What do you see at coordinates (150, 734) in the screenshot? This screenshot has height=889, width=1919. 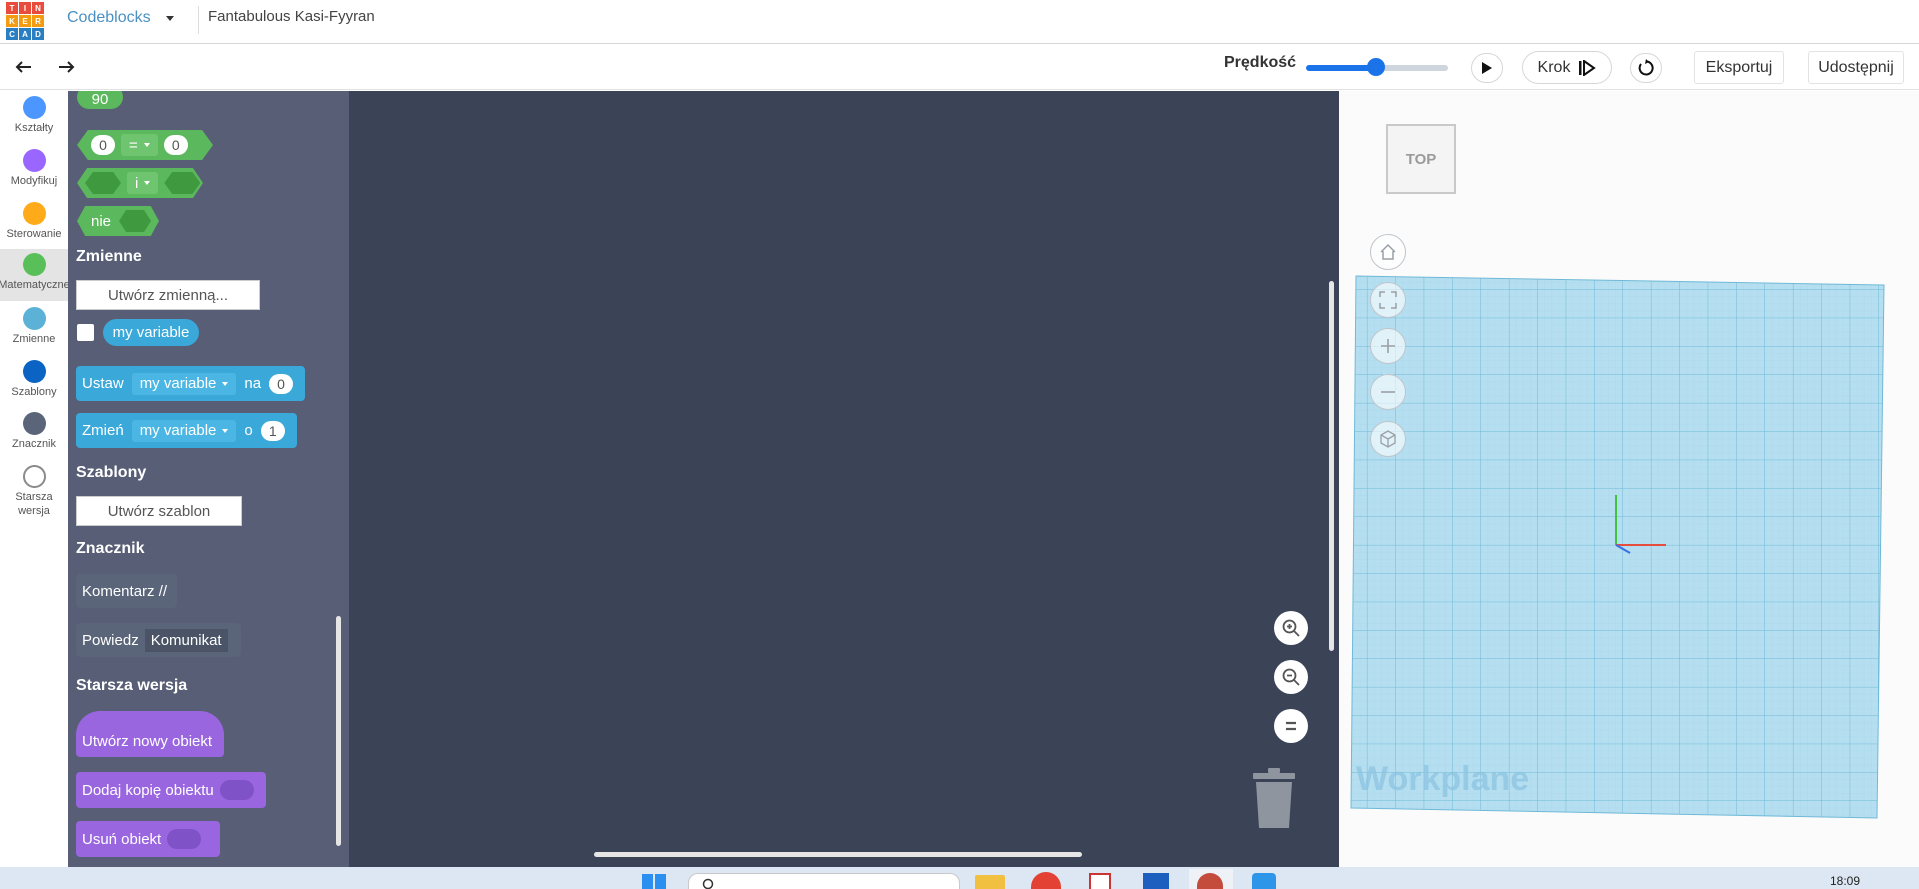 I see `create-object-block: Utwórz nowy obiekt` at bounding box center [150, 734].